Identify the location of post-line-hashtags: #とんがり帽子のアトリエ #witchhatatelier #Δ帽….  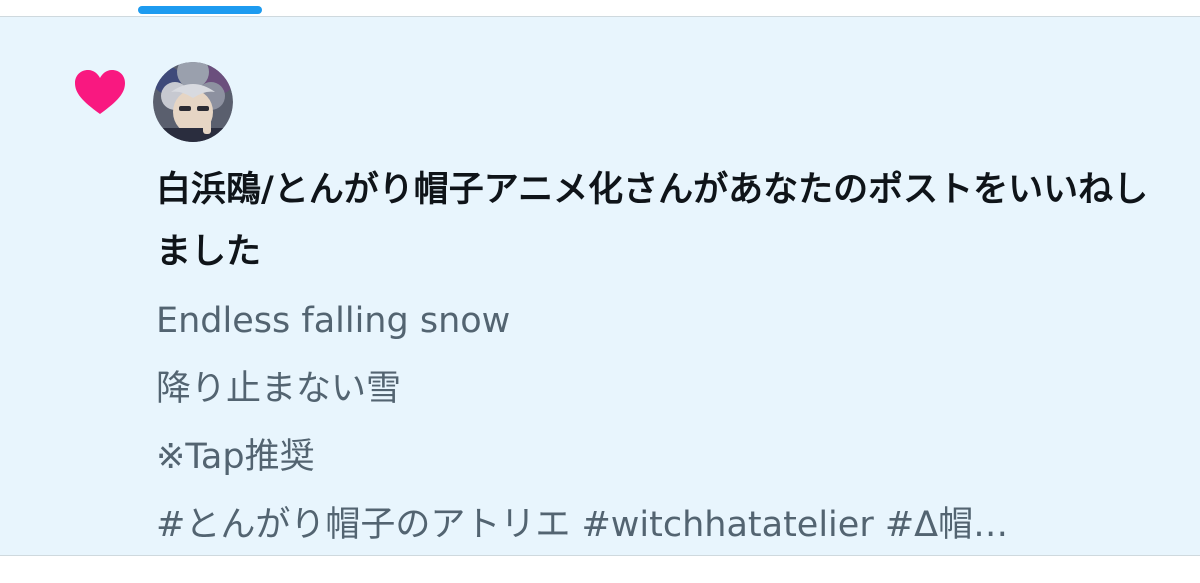
(582, 525).